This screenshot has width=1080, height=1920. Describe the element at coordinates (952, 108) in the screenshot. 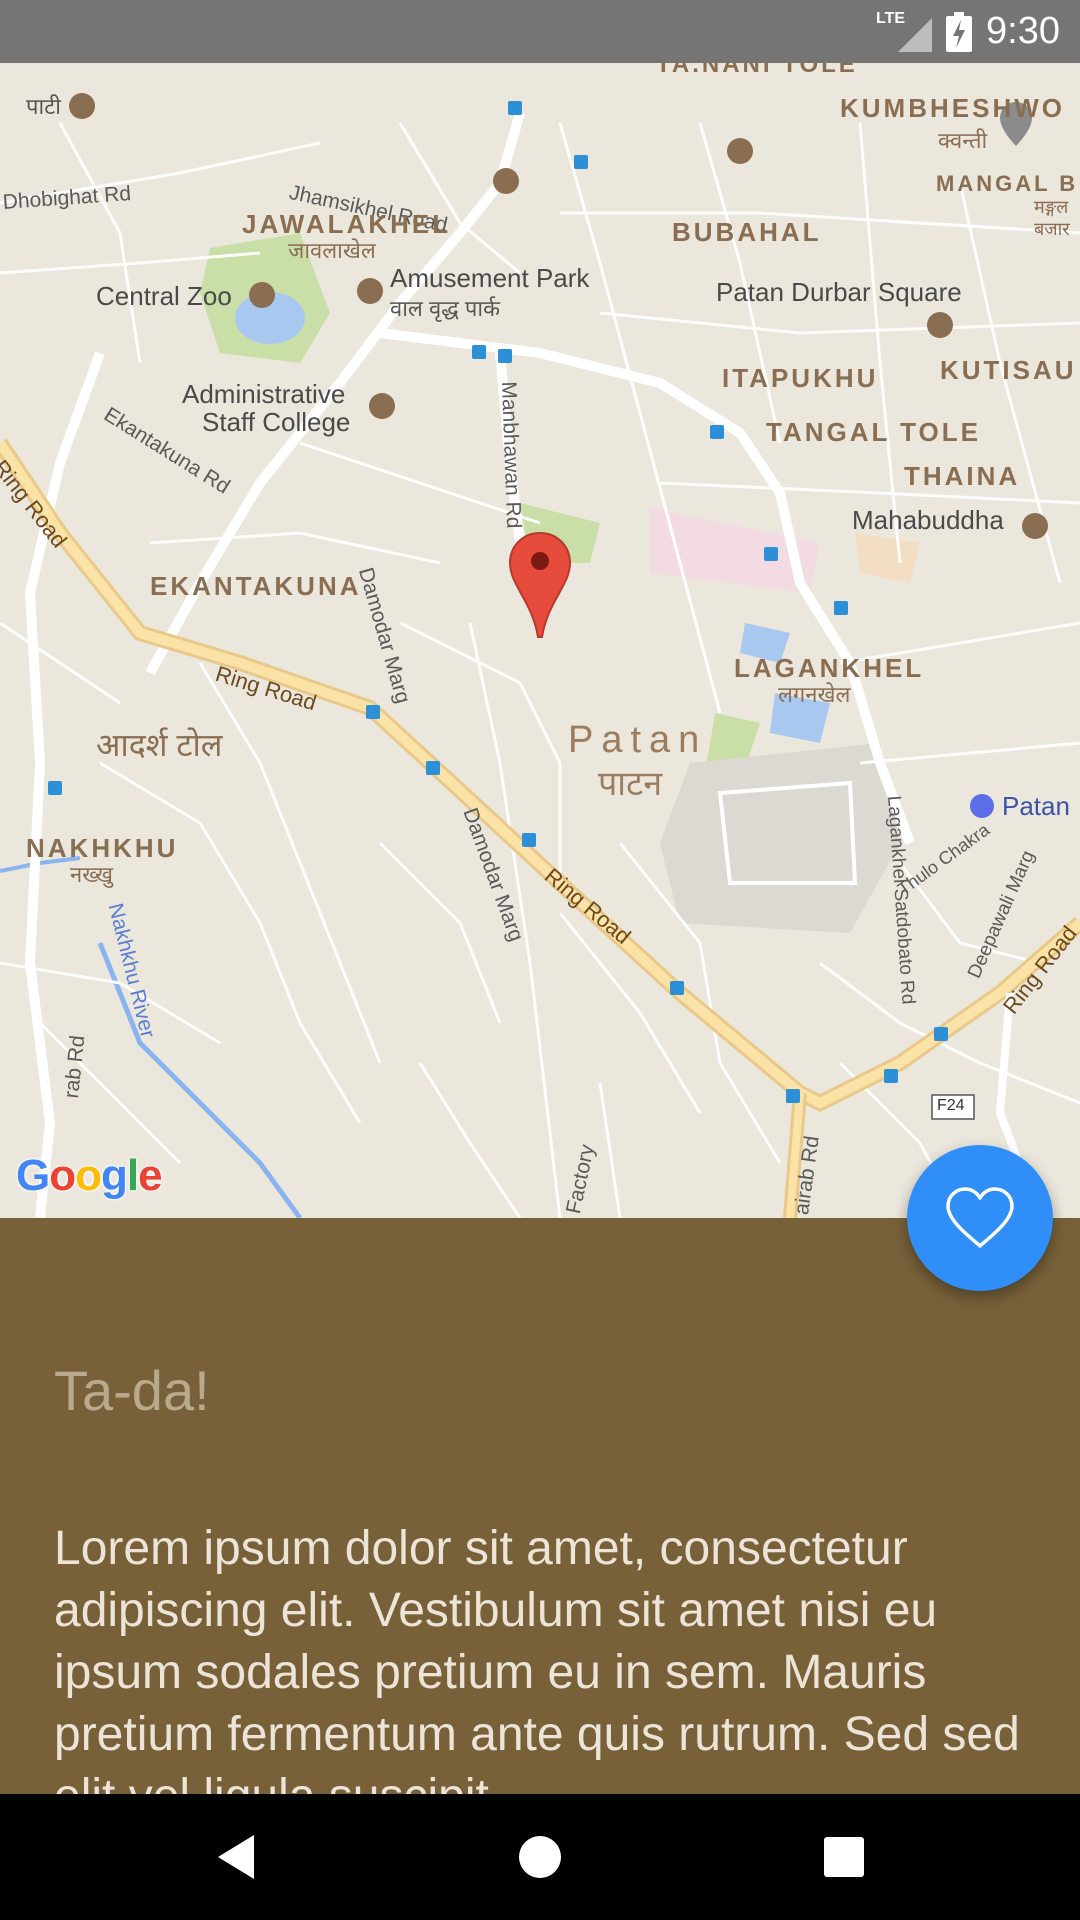

I see `map-label: KUMBHESHWO` at that location.